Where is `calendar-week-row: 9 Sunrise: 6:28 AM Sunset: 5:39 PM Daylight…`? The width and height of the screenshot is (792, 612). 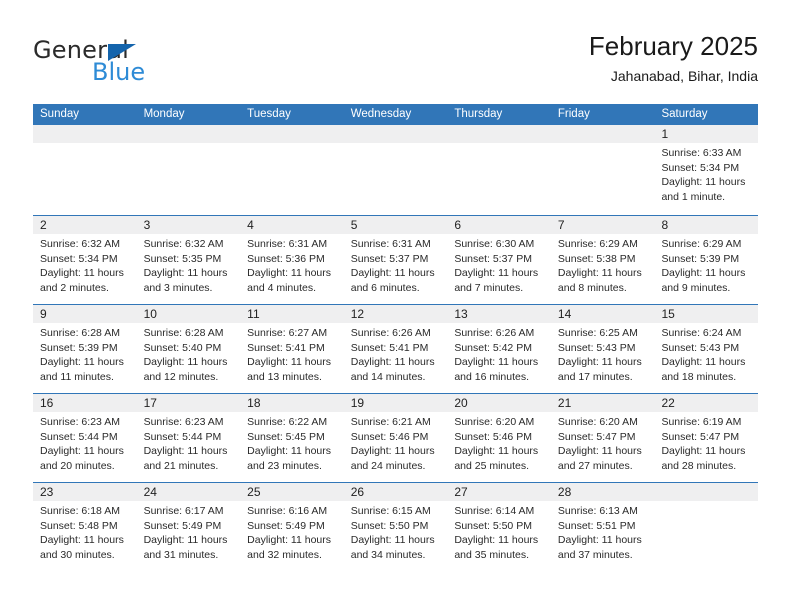 calendar-week-row: 9 Sunrise: 6:28 AM Sunset: 5:39 PM Daylight… is located at coordinates (396, 348).